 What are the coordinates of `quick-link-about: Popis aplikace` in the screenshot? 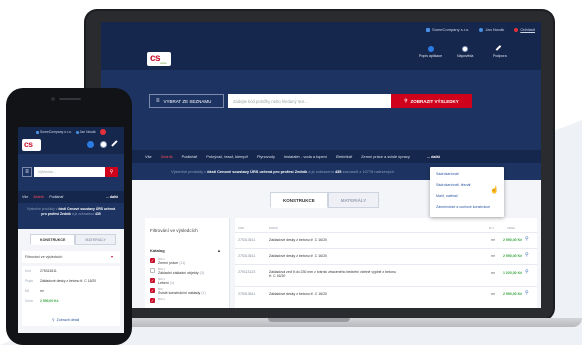 It's located at (430, 52).